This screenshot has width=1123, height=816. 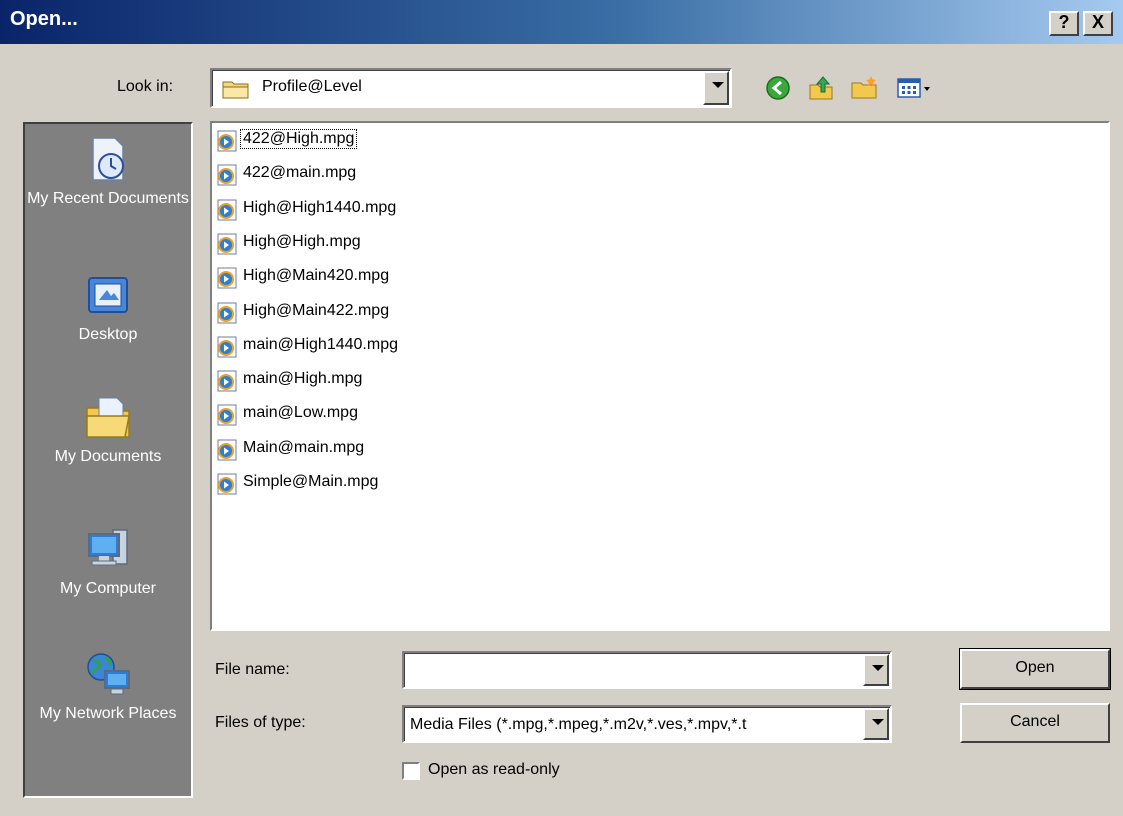 What do you see at coordinates (1098, 23) in the screenshot?
I see `close-button: X` at bounding box center [1098, 23].